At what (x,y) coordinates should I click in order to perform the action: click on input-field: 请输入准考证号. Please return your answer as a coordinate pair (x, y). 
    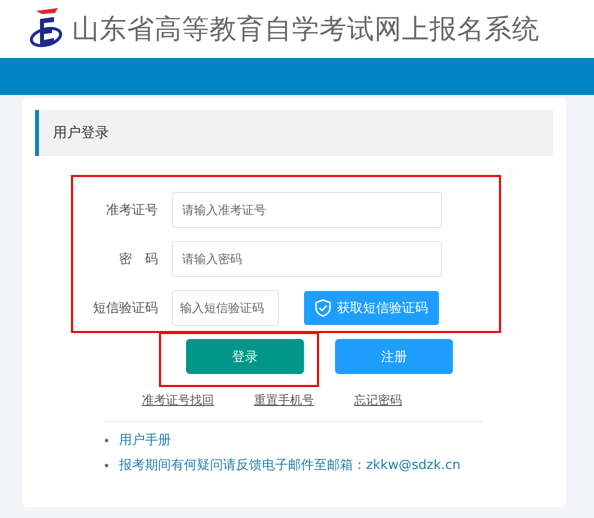
    Looking at the image, I should click on (307, 210).